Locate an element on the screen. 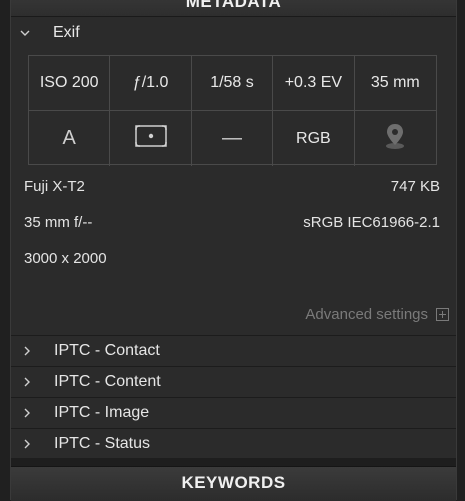 The width and height of the screenshot is (465, 501). focal-length-value: 35 mm is located at coordinates (395, 83).